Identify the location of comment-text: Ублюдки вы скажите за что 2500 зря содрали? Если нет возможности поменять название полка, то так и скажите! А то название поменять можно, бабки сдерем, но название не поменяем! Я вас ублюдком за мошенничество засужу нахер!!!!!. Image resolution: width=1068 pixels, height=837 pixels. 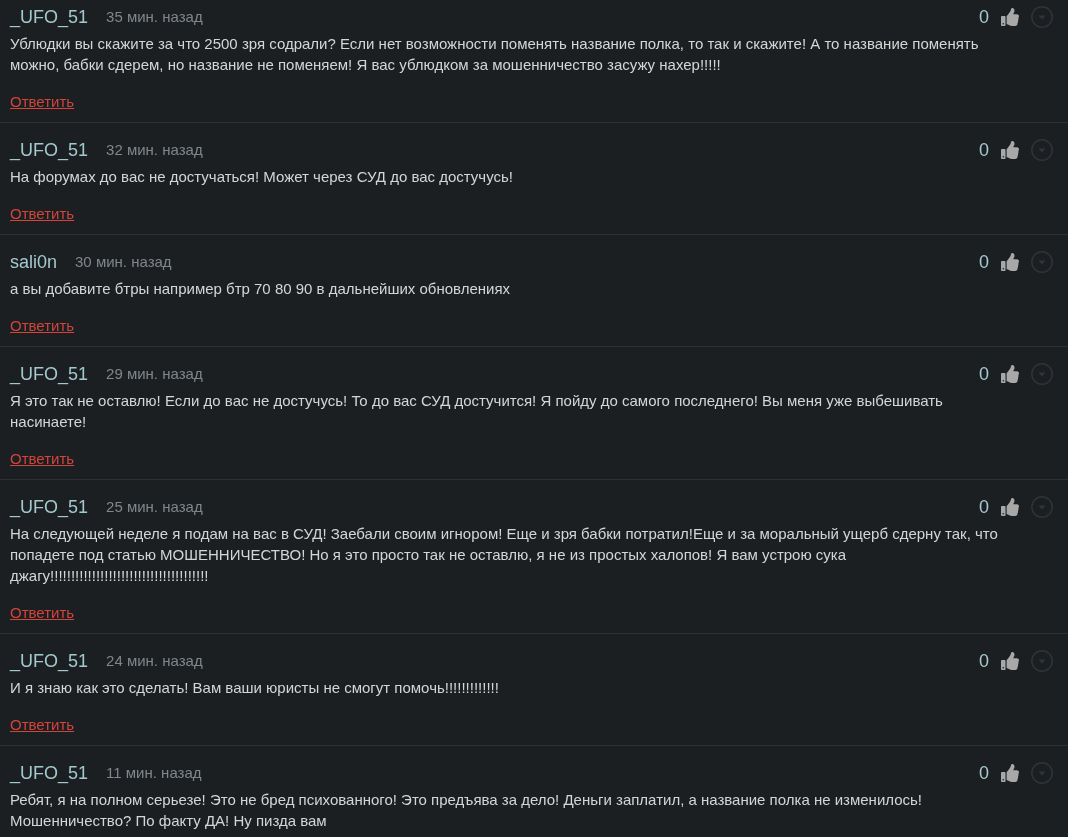
(495, 54).